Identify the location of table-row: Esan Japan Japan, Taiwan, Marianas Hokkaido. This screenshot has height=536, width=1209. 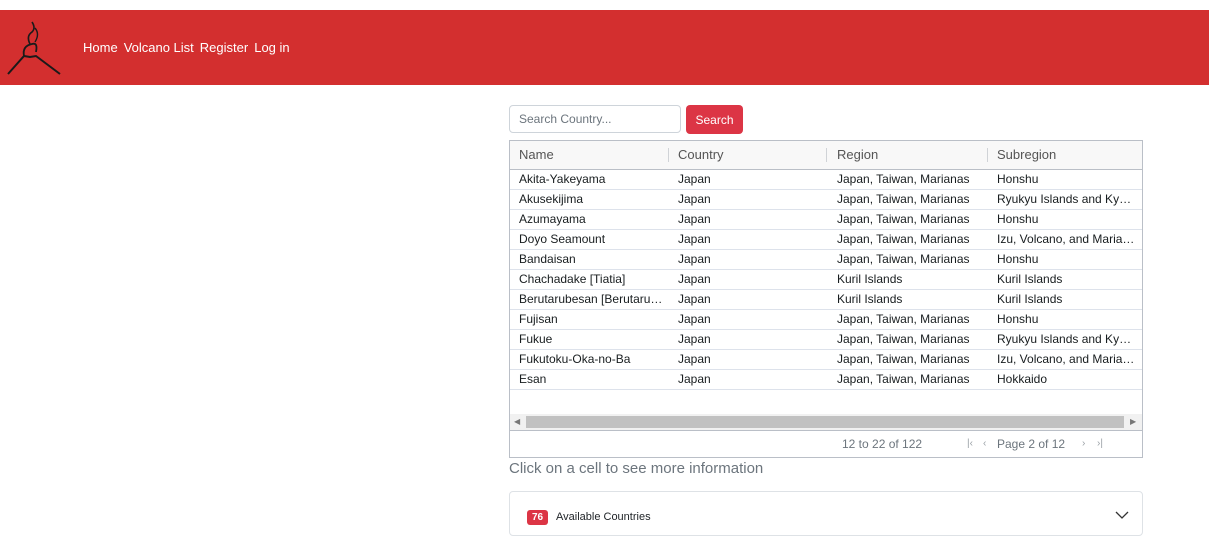
(826, 380).